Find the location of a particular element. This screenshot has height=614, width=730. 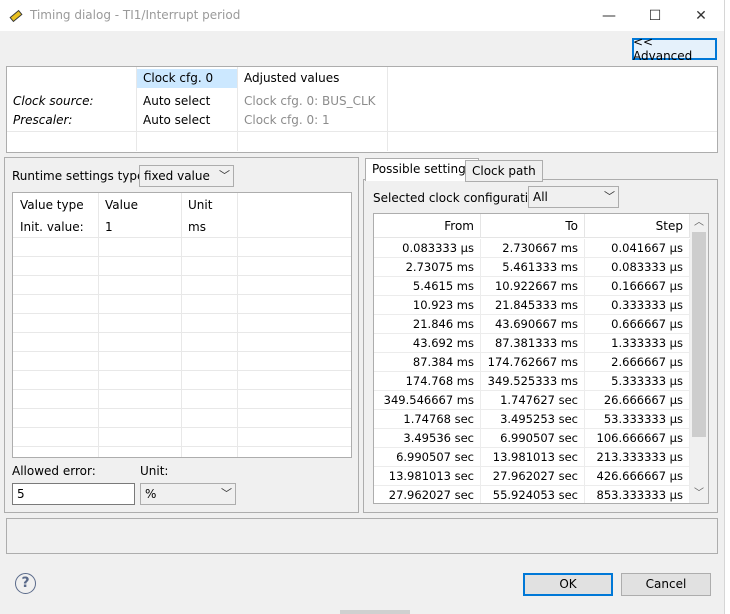

to-cell: 2.730667 ms is located at coordinates (533, 248).